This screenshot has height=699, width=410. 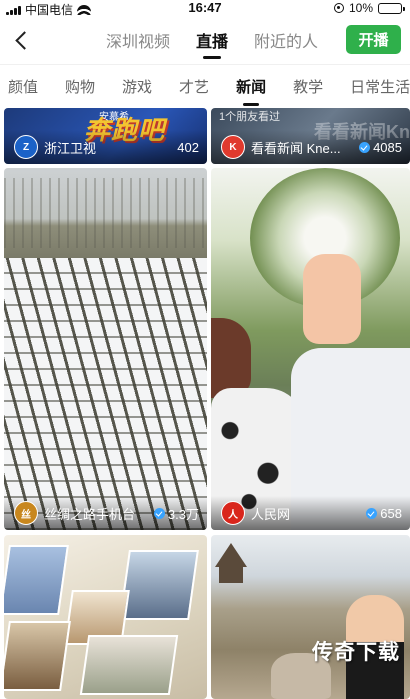 What do you see at coordinates (286, 40) in the screenshot?
I see `tab-nearby: 附近的人` at bounding box center [286, 40].